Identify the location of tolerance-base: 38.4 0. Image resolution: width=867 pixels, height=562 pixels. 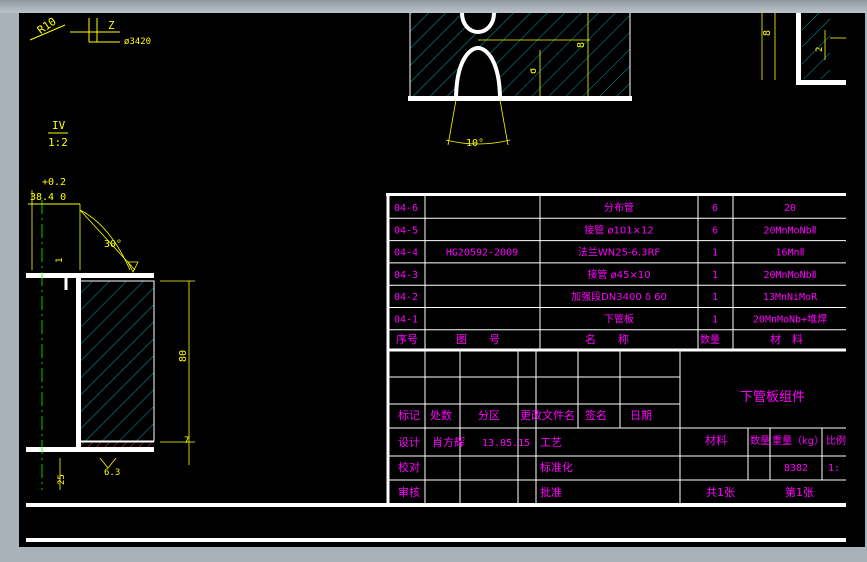
(48, 197).